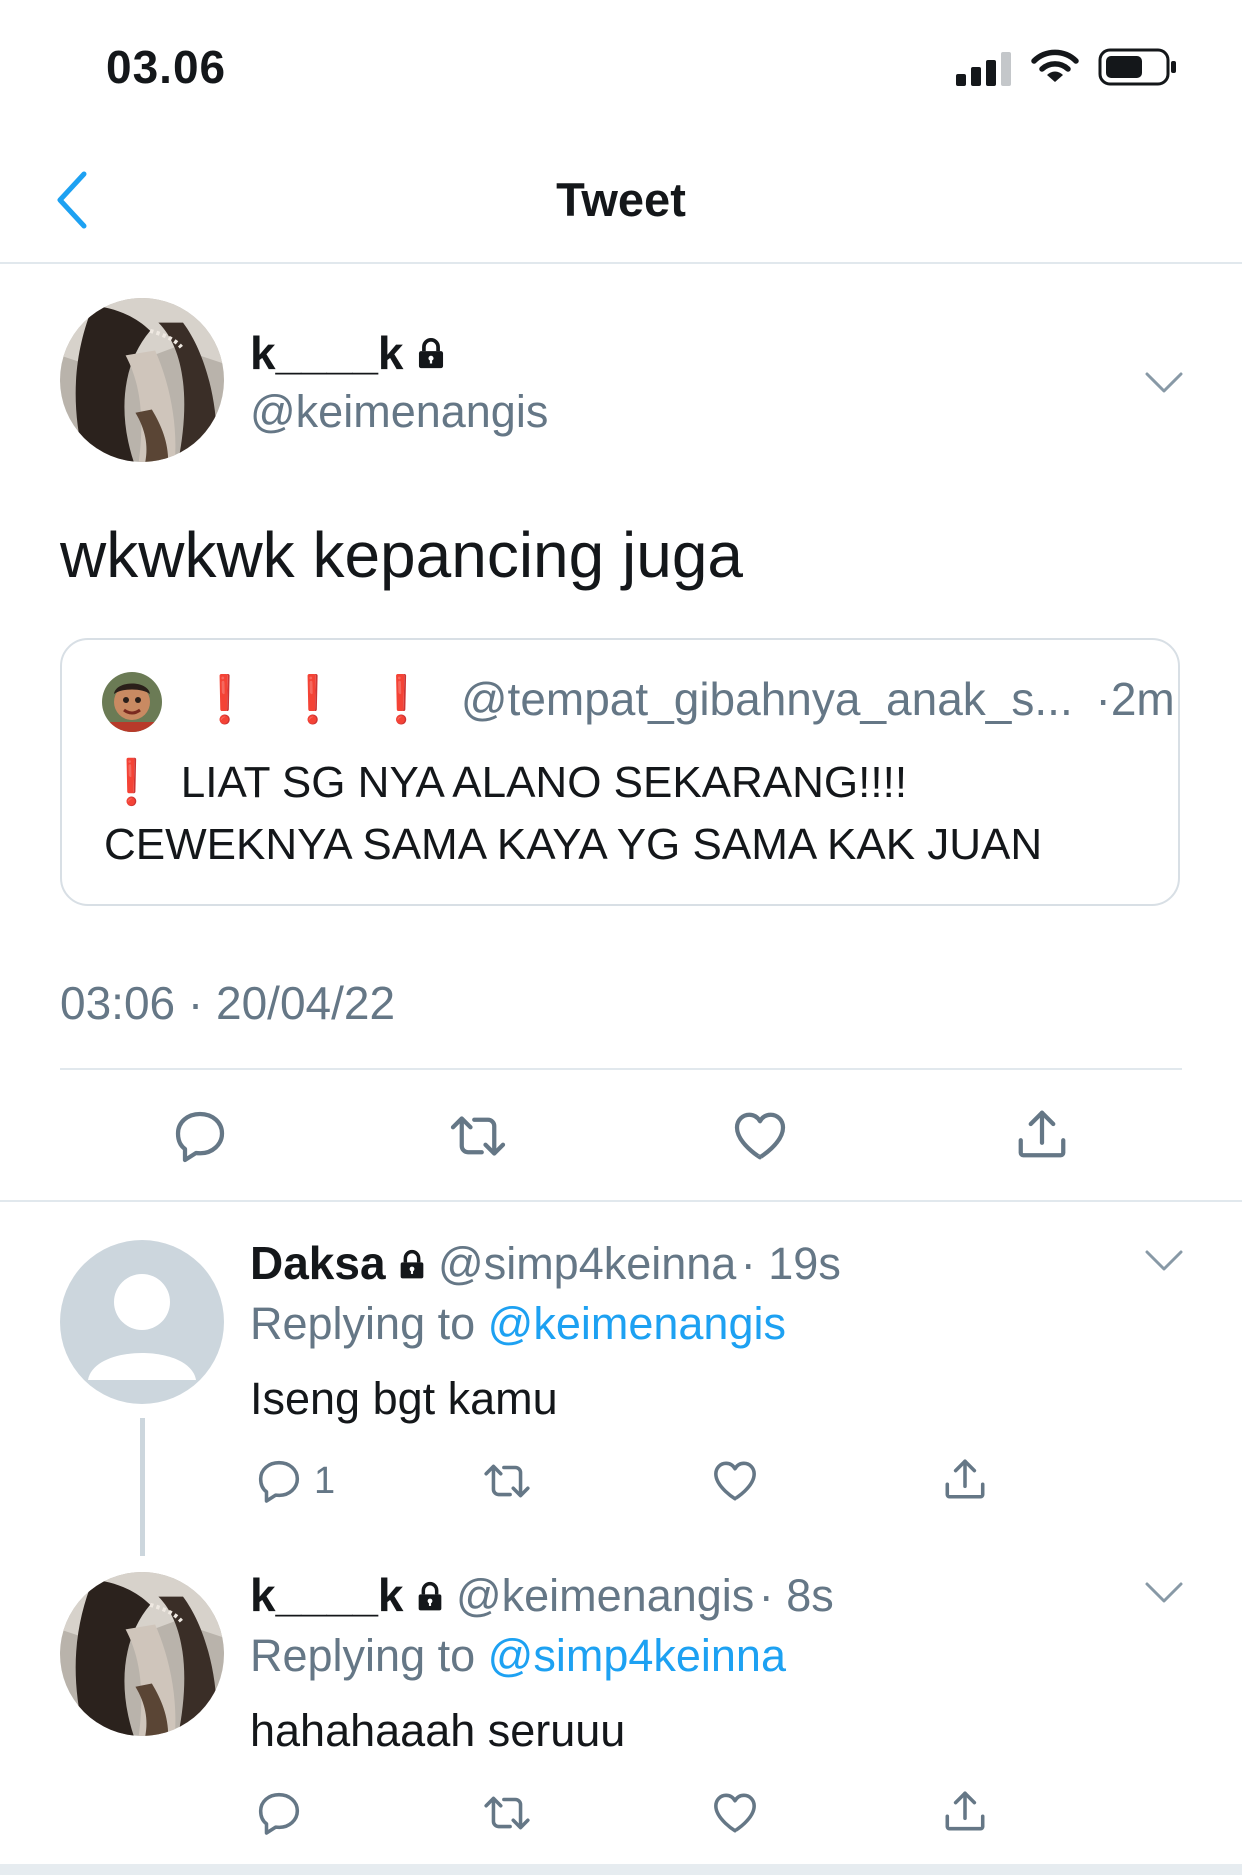 This screenshot has height=1875, width=1242. What do you see at coordinates (587, 1263) in the screenshot?
I see `reply-1-handle: @simp4keinna` at bounding box center [587, 1263].